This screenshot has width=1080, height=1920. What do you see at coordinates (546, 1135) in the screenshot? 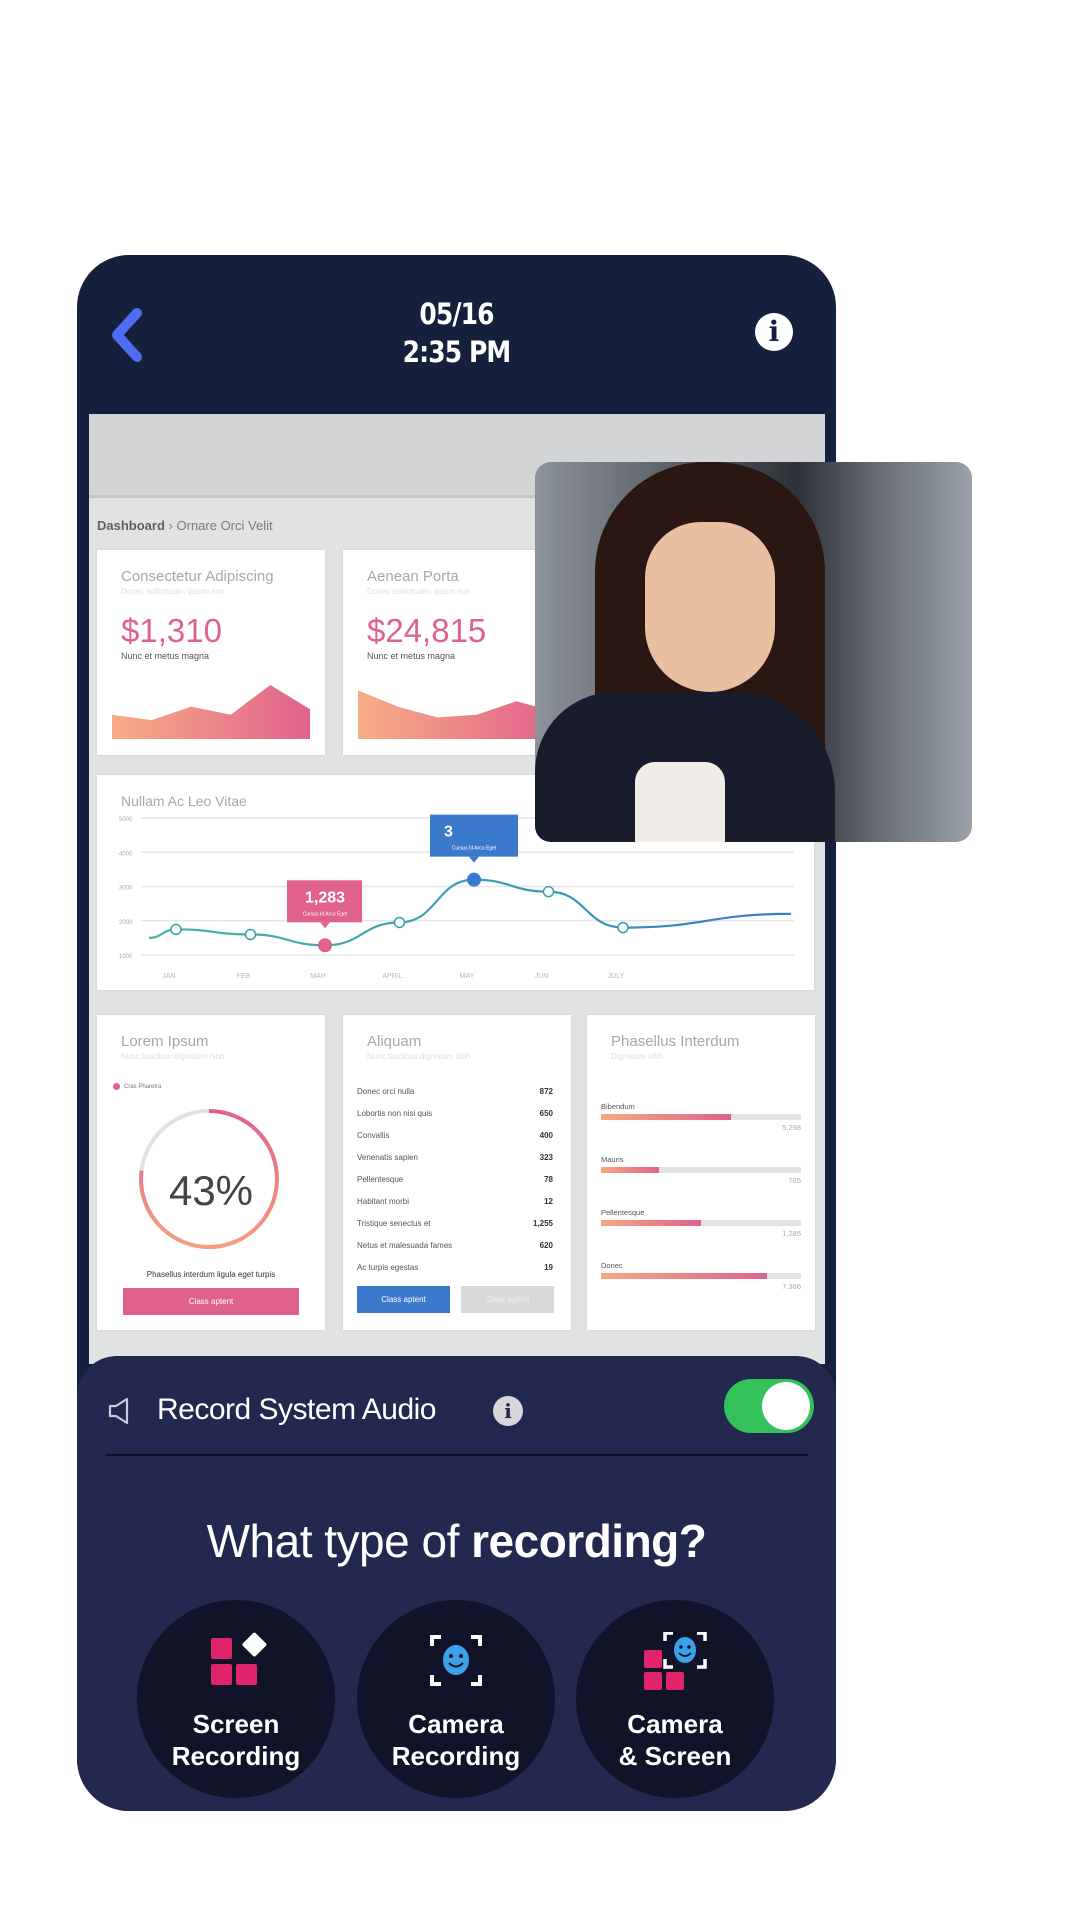
I see `list-item-value: 400` at bounding box center [546, 1135].